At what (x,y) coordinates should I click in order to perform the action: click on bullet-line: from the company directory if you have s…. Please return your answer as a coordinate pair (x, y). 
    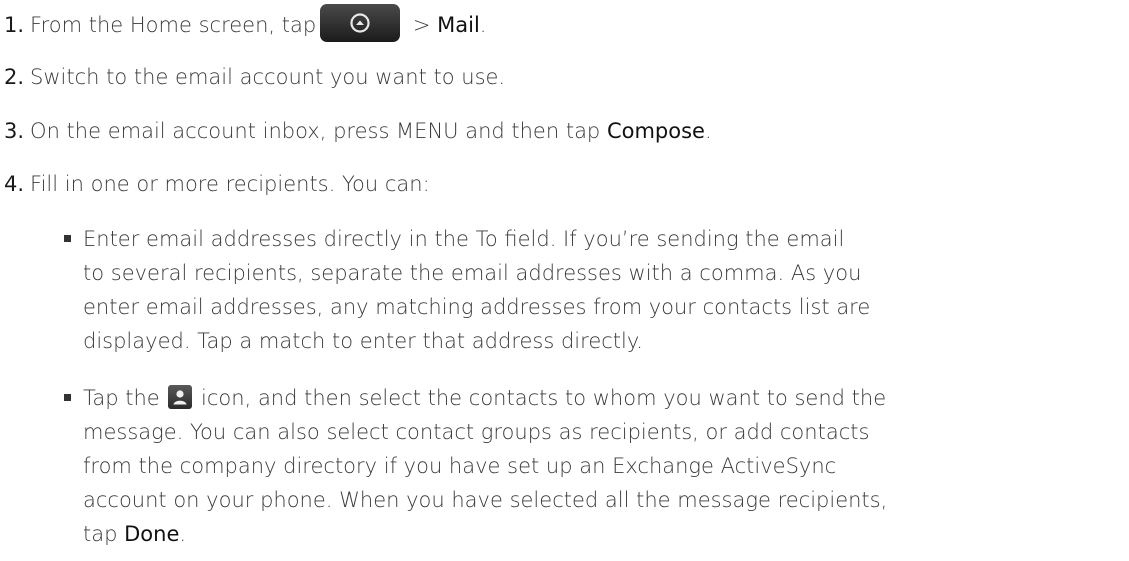
    Looking at the image, I should click on (460, 466).